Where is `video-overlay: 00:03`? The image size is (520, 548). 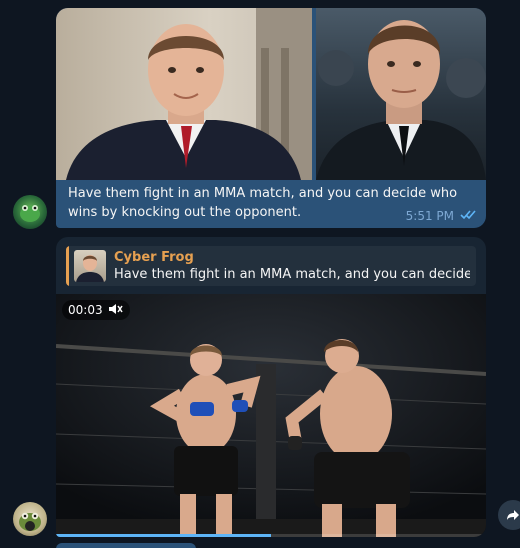 video-overlay: 00:03 is located at coordinates (96, 310).